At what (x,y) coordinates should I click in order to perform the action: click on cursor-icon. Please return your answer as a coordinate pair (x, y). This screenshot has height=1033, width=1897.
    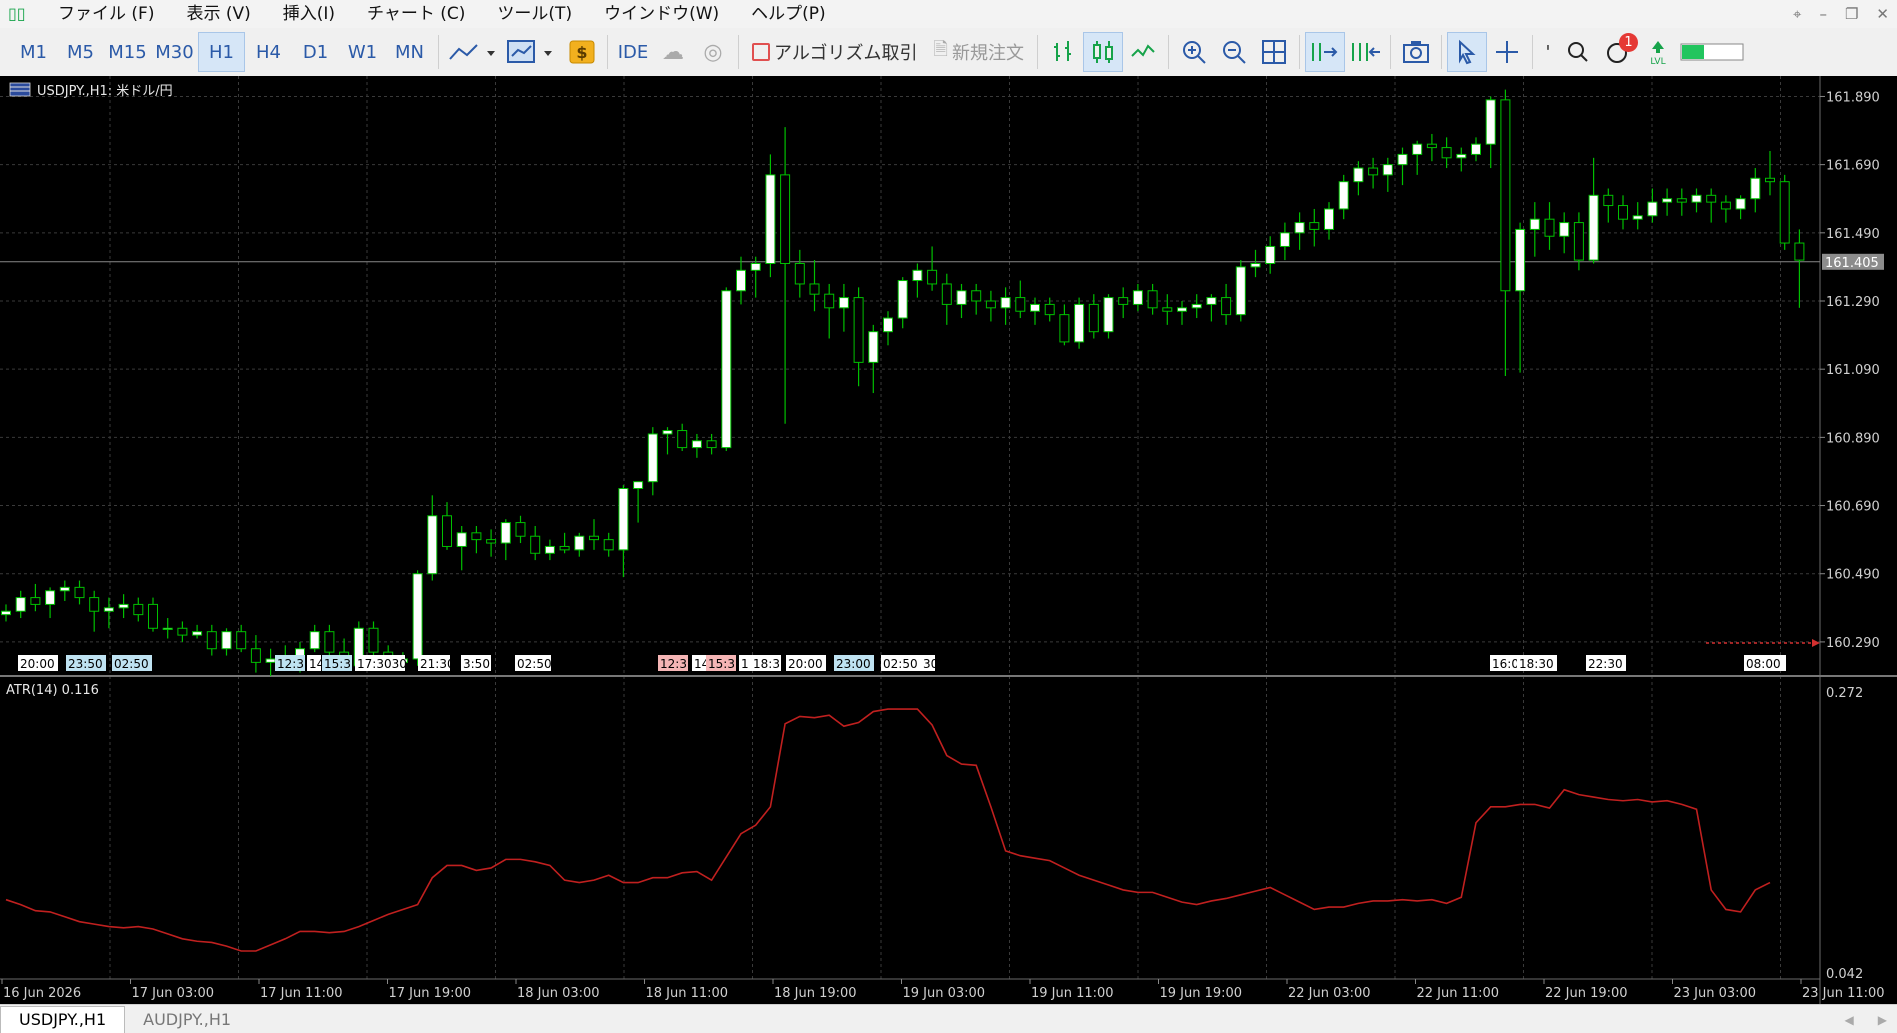
    Looking at the image, I should click on (1466, 52).